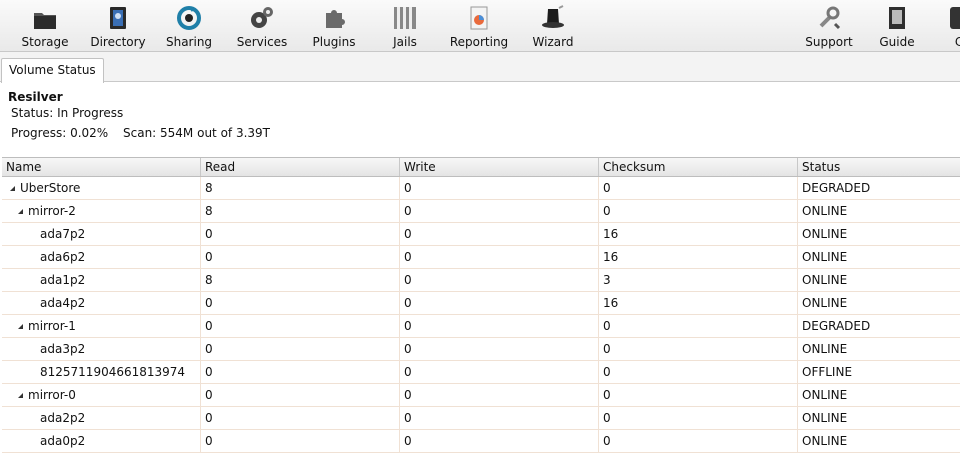 The height and width of the screenshot is (472, 960). What do you see at coordinates (101, 303) in the screenshot?
I see `name-cell: ada4p2` at bounding box center [101, 303].